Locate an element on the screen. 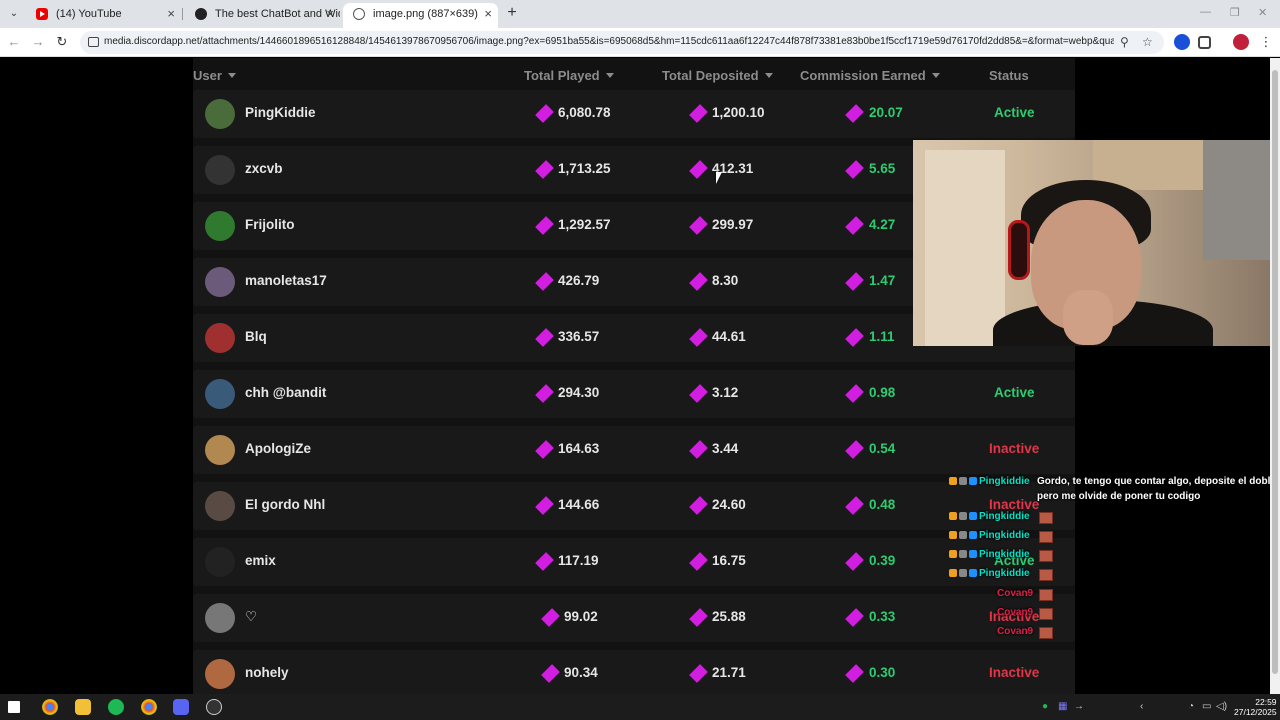  username: Blq is located at coordinates (256, 336).